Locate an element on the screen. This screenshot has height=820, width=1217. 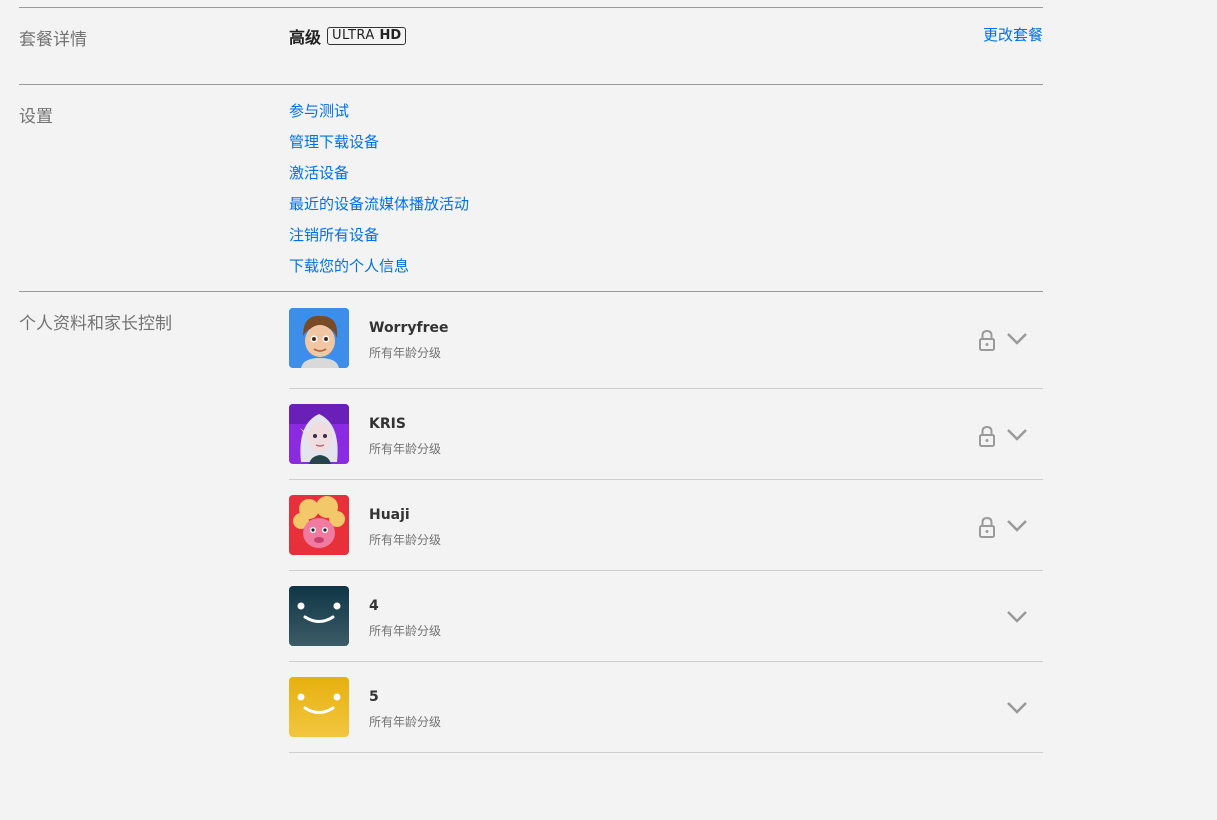
plan-name-text: 高级 is located at coordinates (305, 37).